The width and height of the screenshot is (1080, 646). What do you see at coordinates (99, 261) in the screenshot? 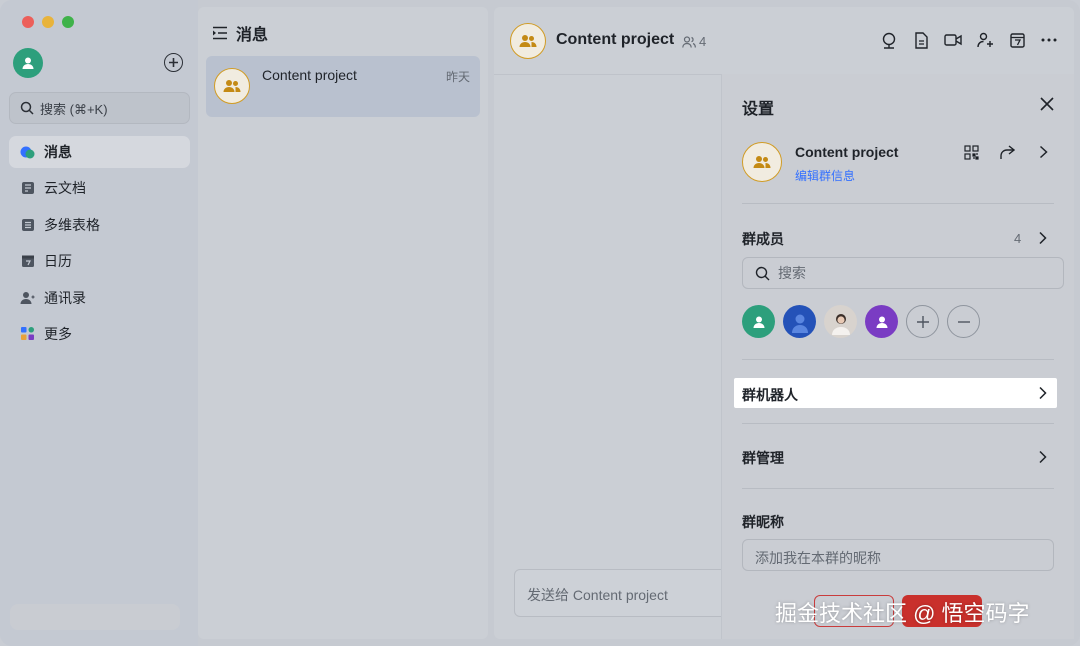
I see `sidebar-item-calendar: 日历` at bounding box center [99, 261].